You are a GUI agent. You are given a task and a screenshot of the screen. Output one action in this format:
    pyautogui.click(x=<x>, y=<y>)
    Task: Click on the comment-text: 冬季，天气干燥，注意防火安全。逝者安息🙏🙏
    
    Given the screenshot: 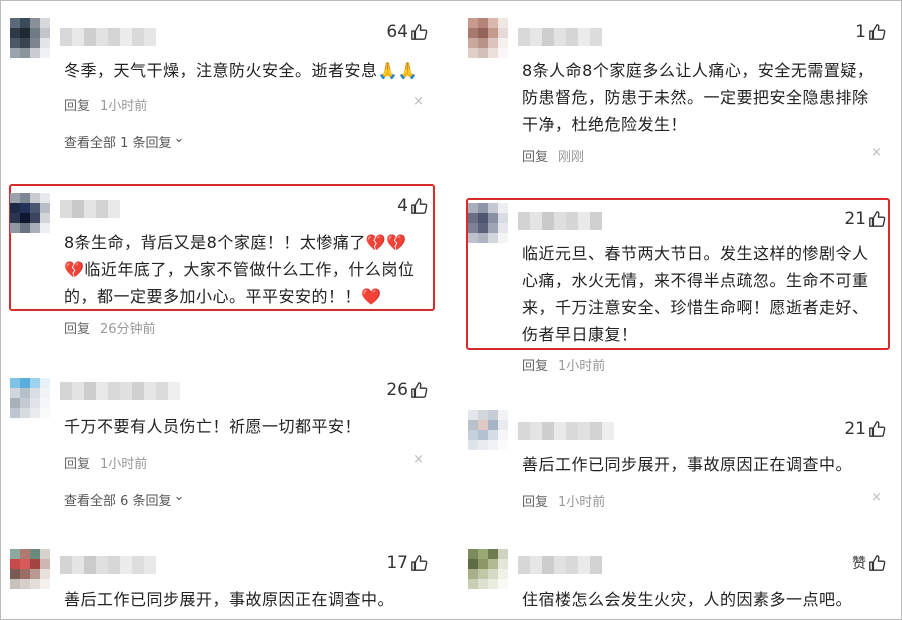 What is the action you would take?
    pyautogui.click(x=241, y=70)
    